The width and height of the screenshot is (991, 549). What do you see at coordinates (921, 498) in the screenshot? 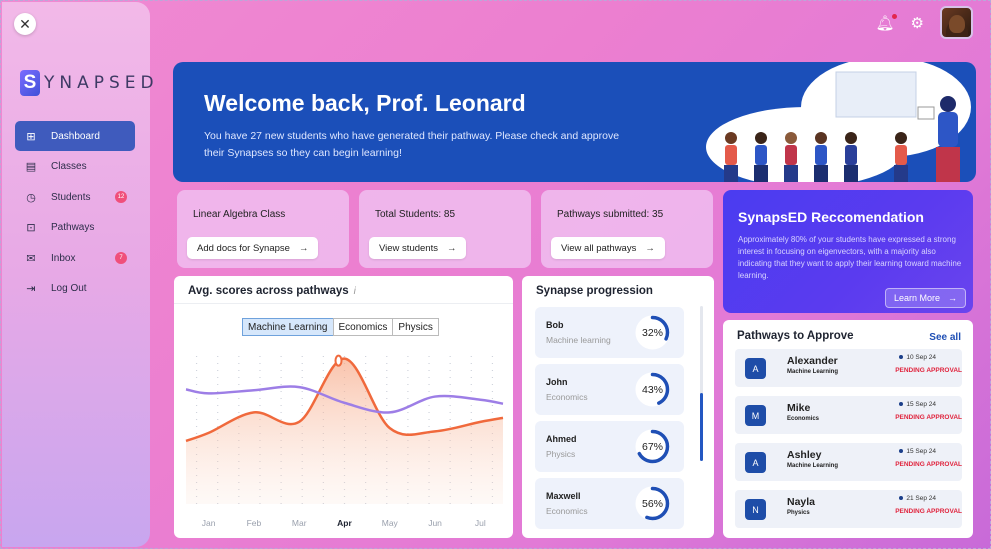
I see `date-text: 21 Sep 24` at bounding box center [921, 498].